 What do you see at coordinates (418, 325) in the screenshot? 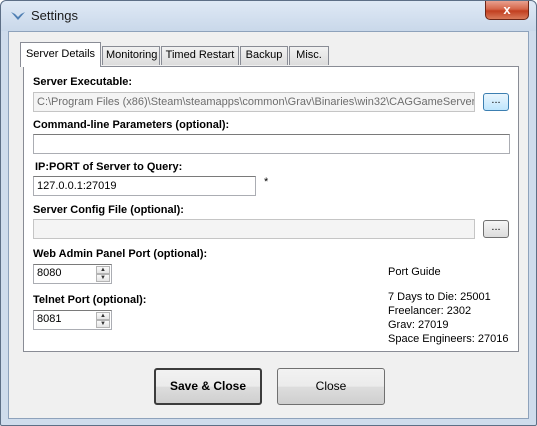
I see `port-guide-line: Grav: 27019` at bounding box center [418, 325].